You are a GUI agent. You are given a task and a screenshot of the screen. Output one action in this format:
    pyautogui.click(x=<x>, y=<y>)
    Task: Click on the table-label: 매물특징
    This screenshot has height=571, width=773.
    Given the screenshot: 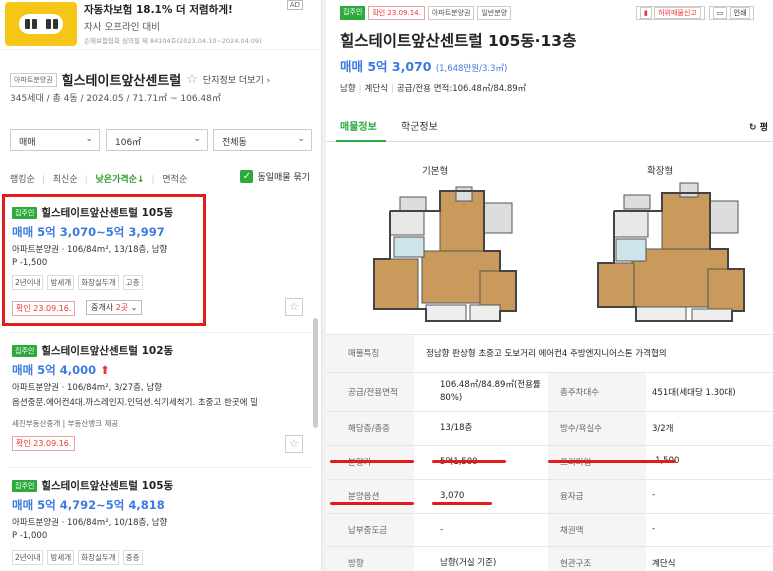 What is the action you would take?
    pyautogui.click(x=370, y=353)
    